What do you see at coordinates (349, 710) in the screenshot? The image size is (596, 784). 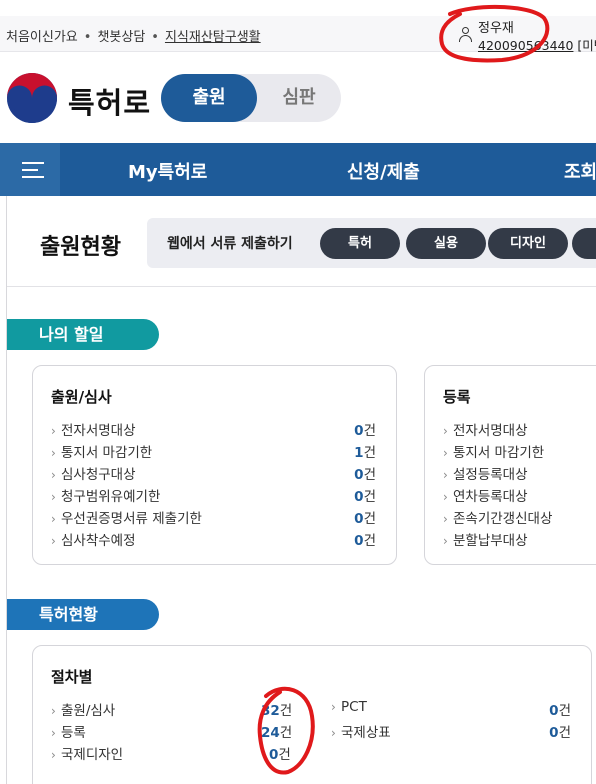 I see `list-item: › PCT` at bounding box center [349, 710].